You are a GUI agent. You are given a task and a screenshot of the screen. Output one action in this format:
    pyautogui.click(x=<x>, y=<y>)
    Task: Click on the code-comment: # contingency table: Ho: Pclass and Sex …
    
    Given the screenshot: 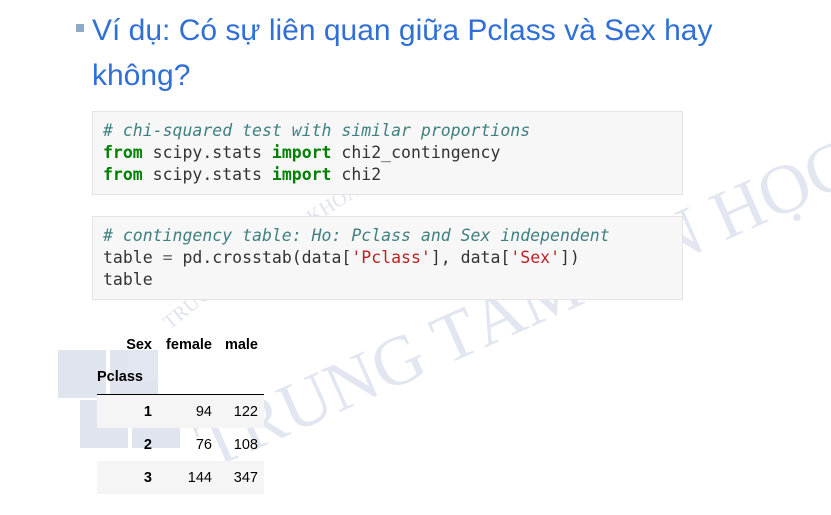 What is the action you would take?
    pyautogui.click(x=356, y=235)
    